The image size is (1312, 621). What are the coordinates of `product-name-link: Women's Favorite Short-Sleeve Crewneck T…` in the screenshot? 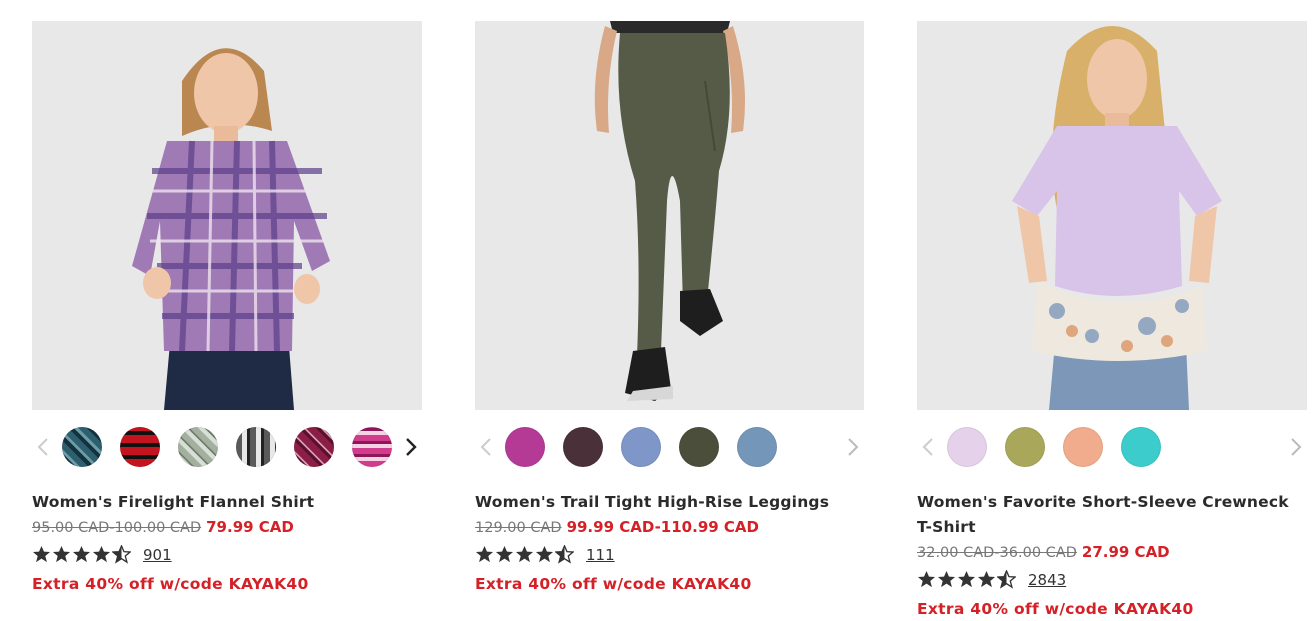 It's located at (1112, 515).